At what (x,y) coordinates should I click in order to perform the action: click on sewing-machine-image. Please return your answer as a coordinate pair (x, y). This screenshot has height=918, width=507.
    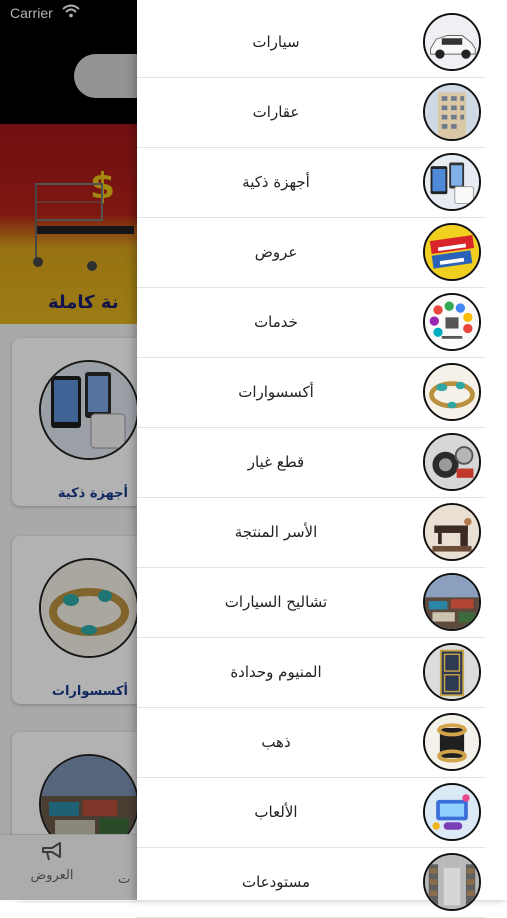
    Looking at the image, I should click on (452, 532).